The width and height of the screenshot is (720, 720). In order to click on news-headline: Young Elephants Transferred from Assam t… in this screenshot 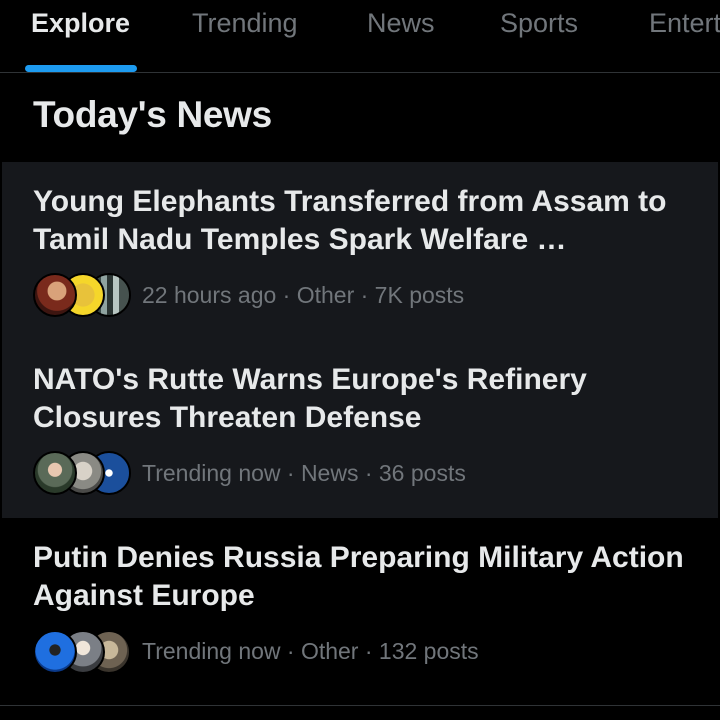, I will do `click(350, 220)`.